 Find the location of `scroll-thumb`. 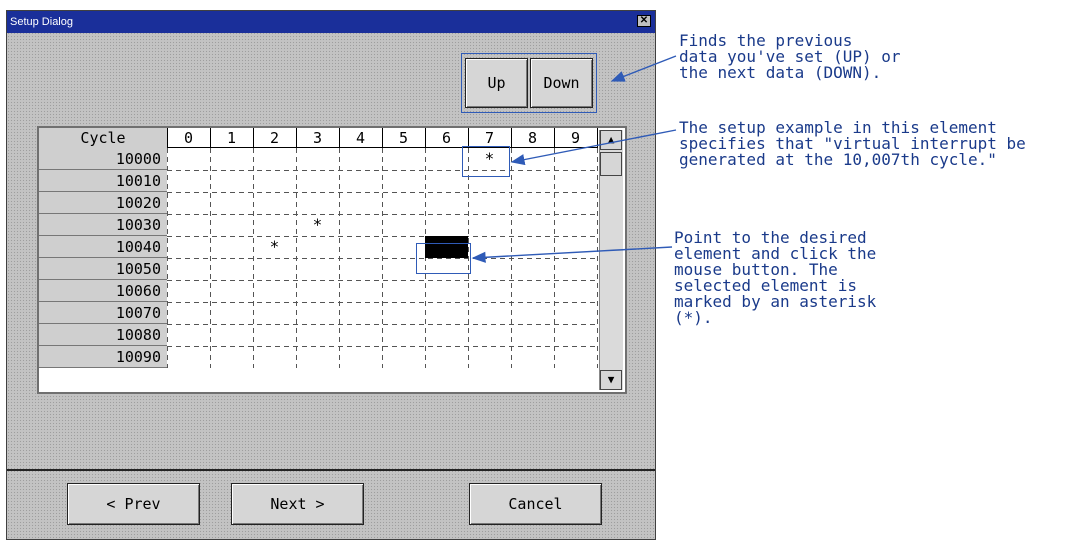

scroll-thumb is located at coordinates (611, 164).